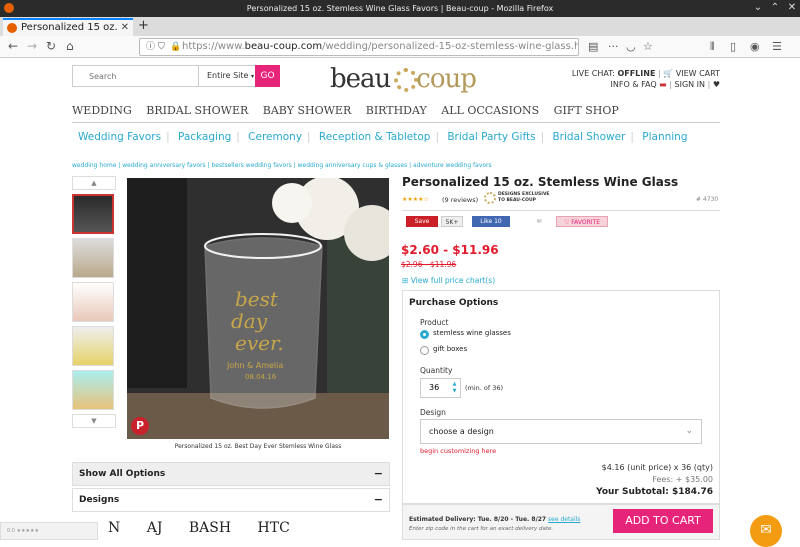 This screenshot has height=547, width=800. I want to click on option-gift-boxes-label: gift boxes, so click(450, 349).